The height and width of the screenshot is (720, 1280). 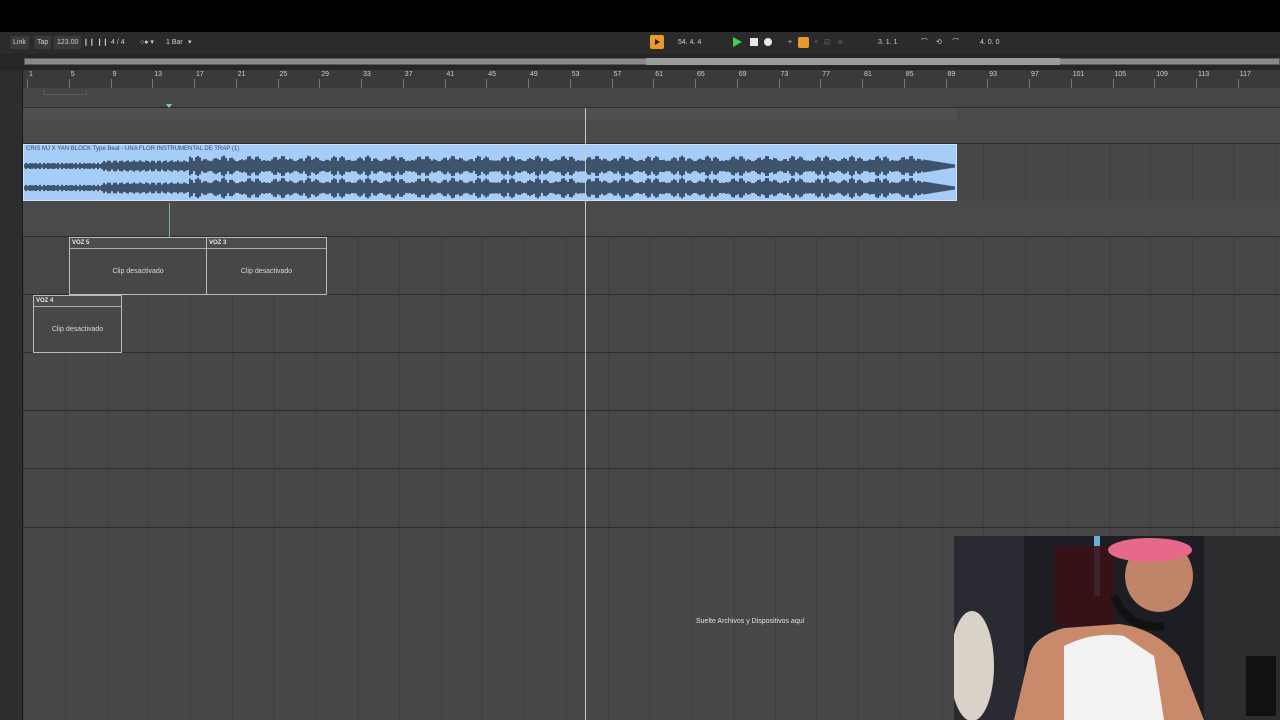 I want to click on ruler-label: 101, so click(x=1078, y=74).